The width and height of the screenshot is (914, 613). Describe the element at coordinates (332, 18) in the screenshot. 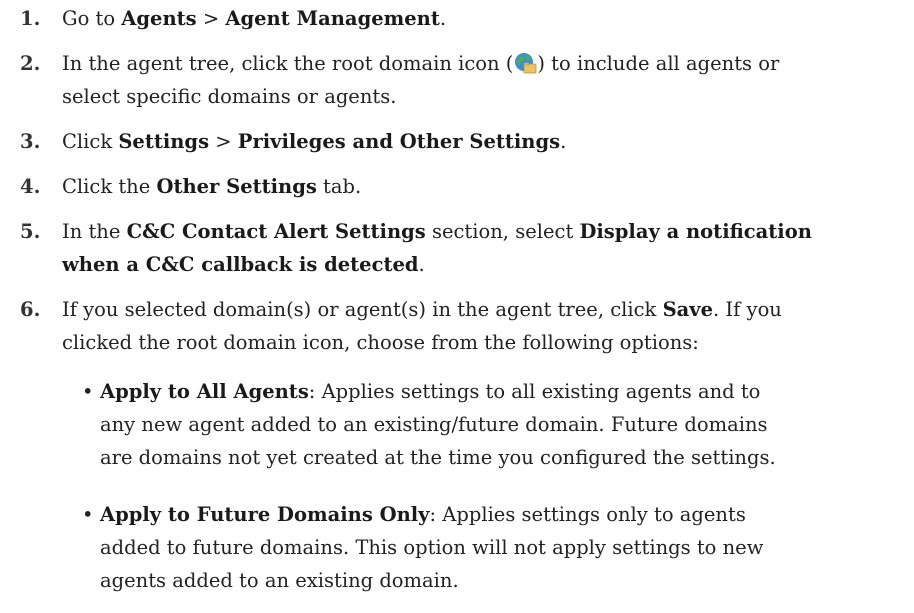

I see `menu-agent-management: Agent Management` at that location.